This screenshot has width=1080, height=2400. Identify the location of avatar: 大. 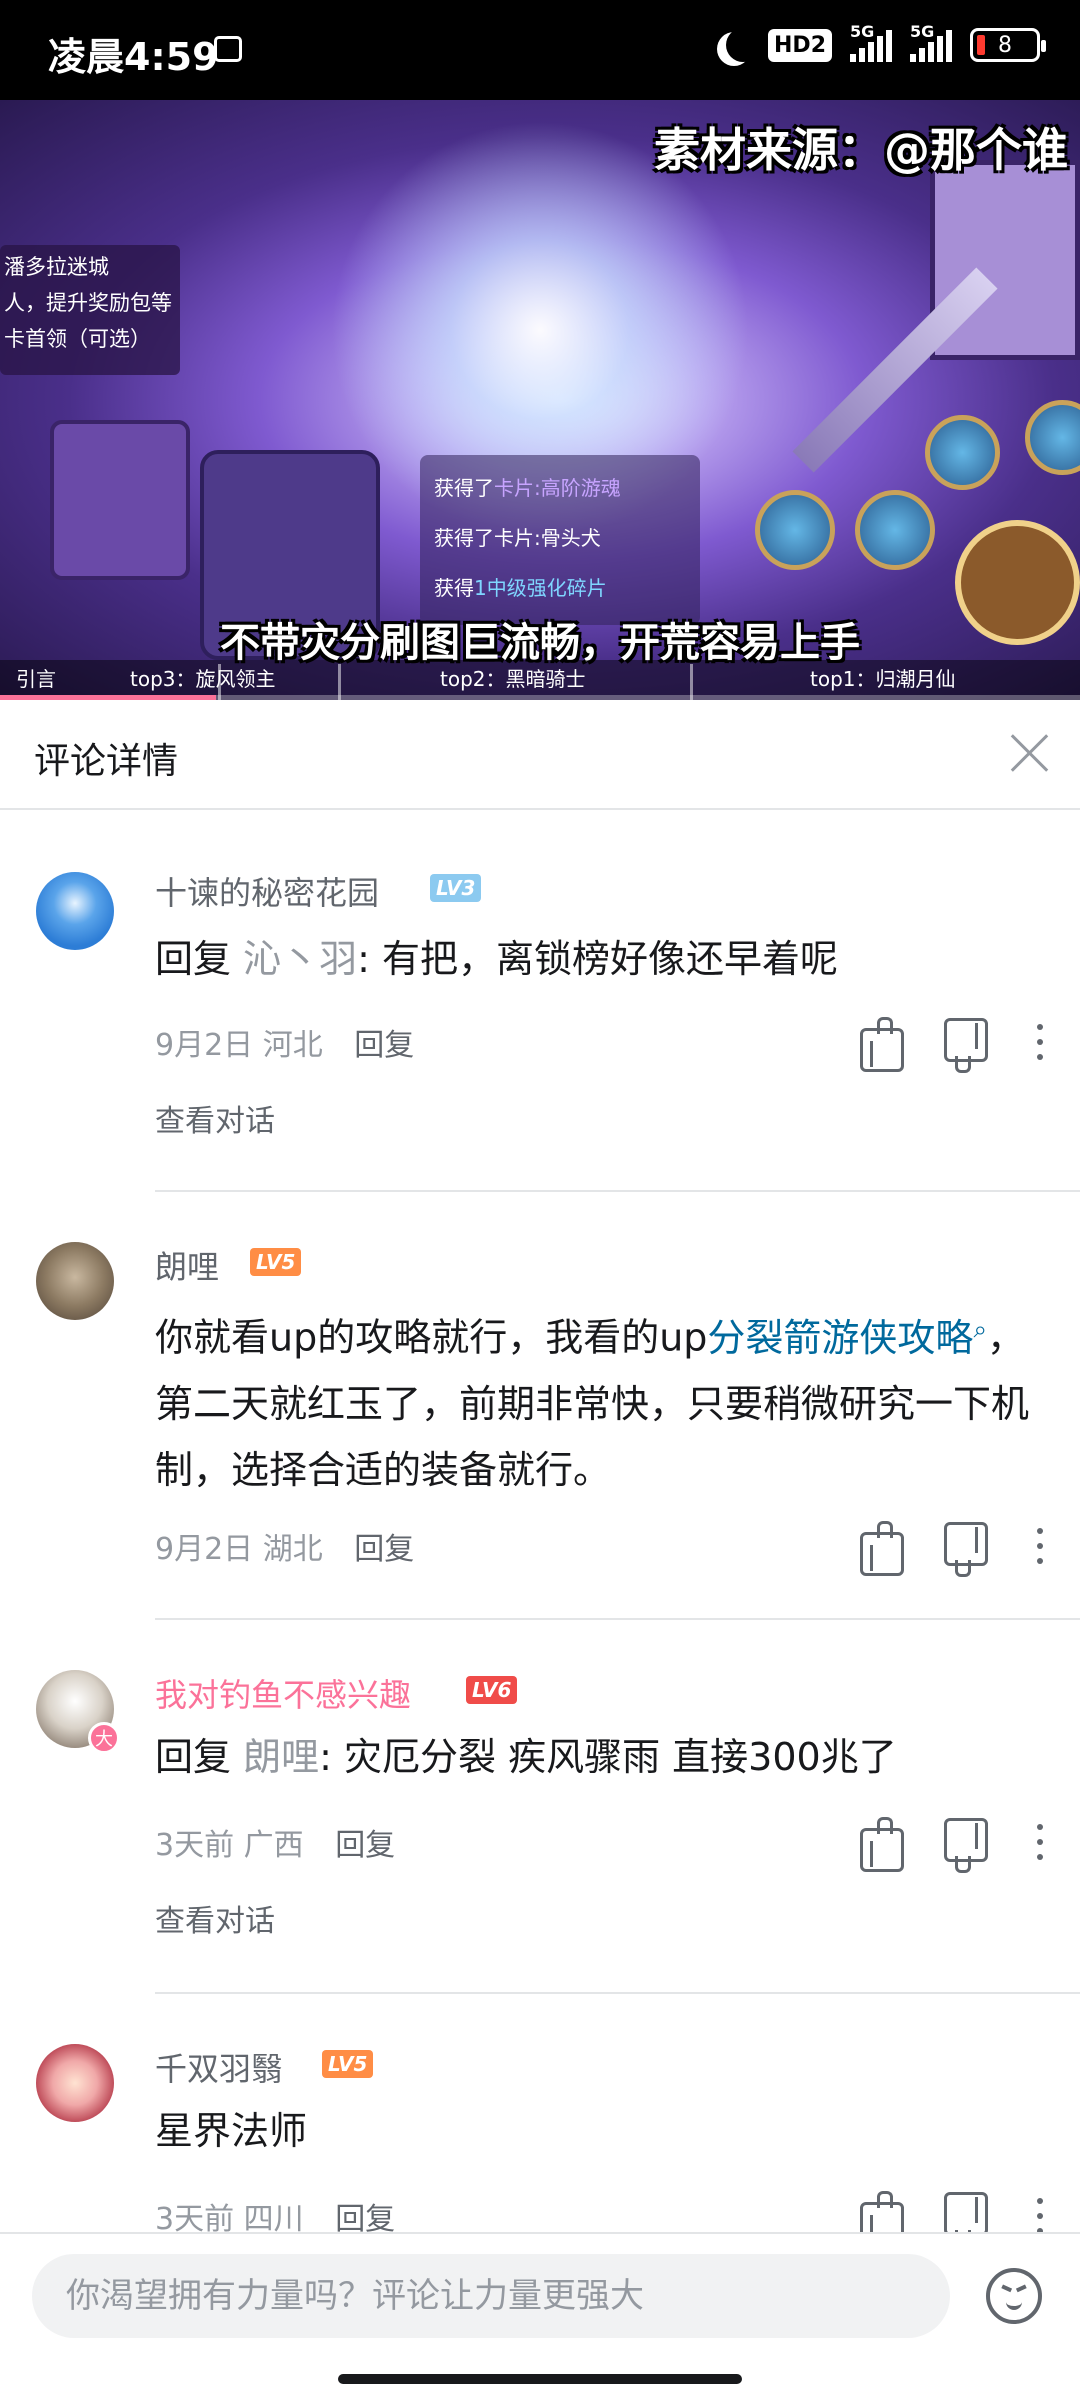
(78, 1712).